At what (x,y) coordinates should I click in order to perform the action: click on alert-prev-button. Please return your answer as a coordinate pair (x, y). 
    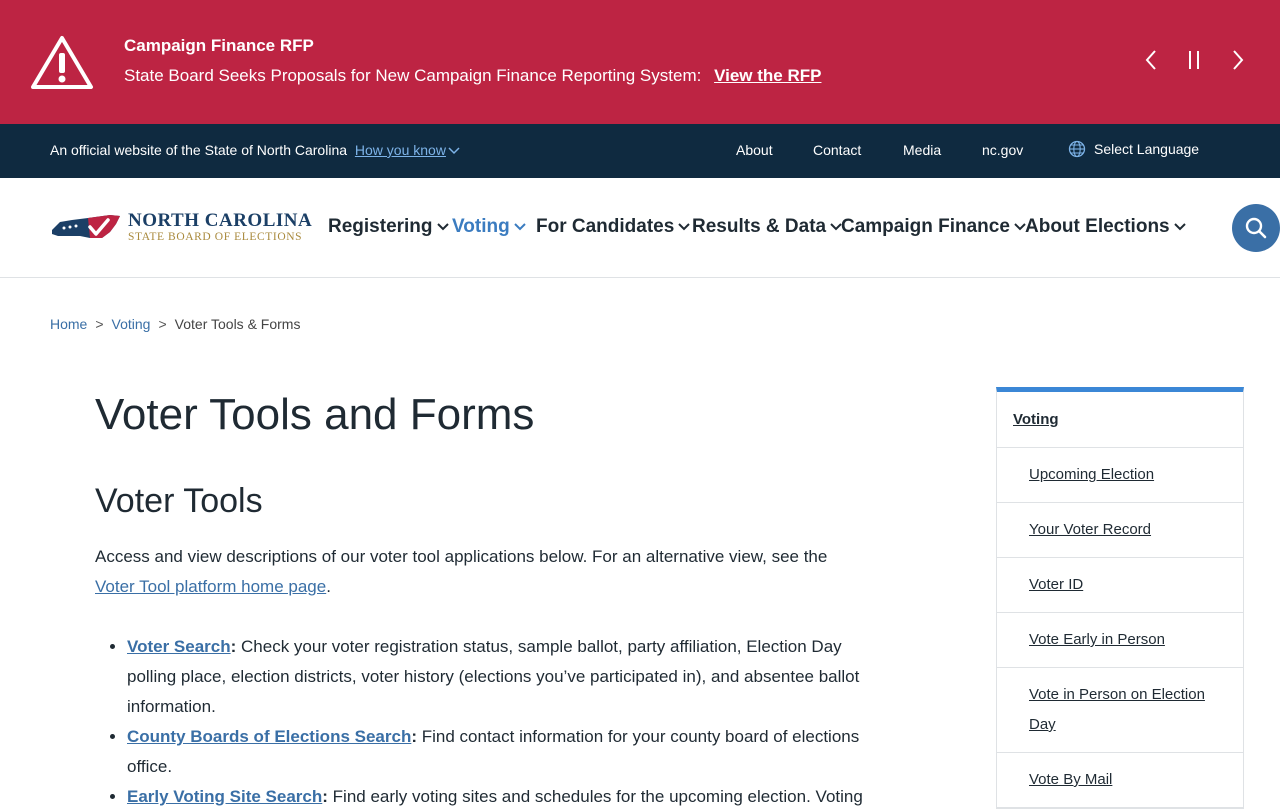
    Looking at the image, I should click on (1151, 60).